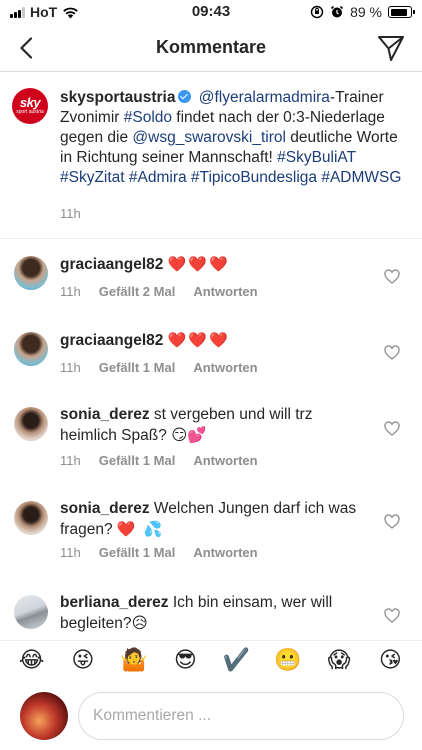 This screenshot has height=750, width=422. What do you see at coordinates (189, 435) in the screenshot?
I see `comment-emoji: 😏💕` at bounding box center [189, 435].